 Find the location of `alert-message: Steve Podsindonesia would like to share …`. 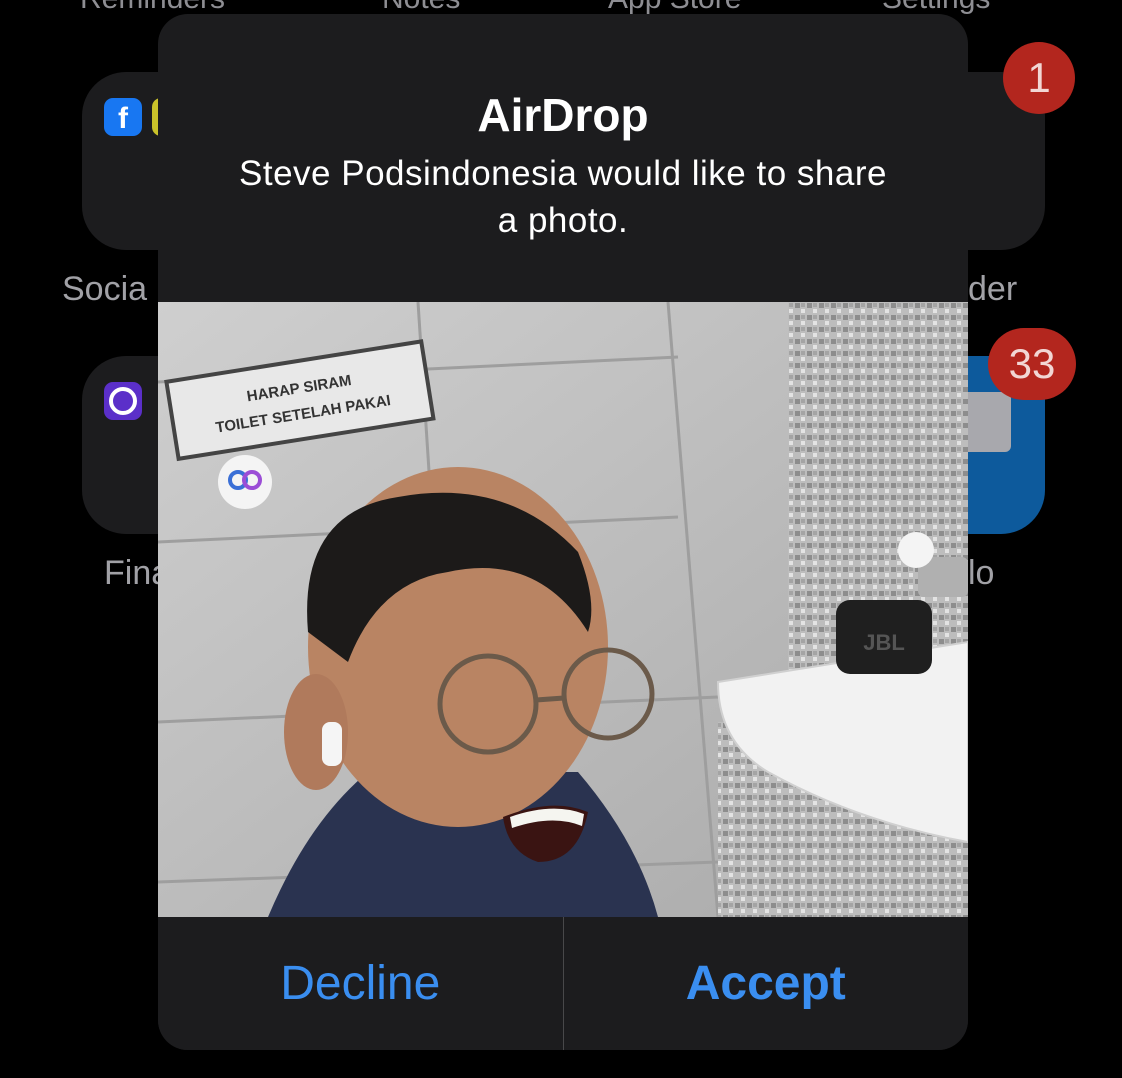

alert-message: Steve Podsindonesia would like to share … is located at coordinates (563, 197).